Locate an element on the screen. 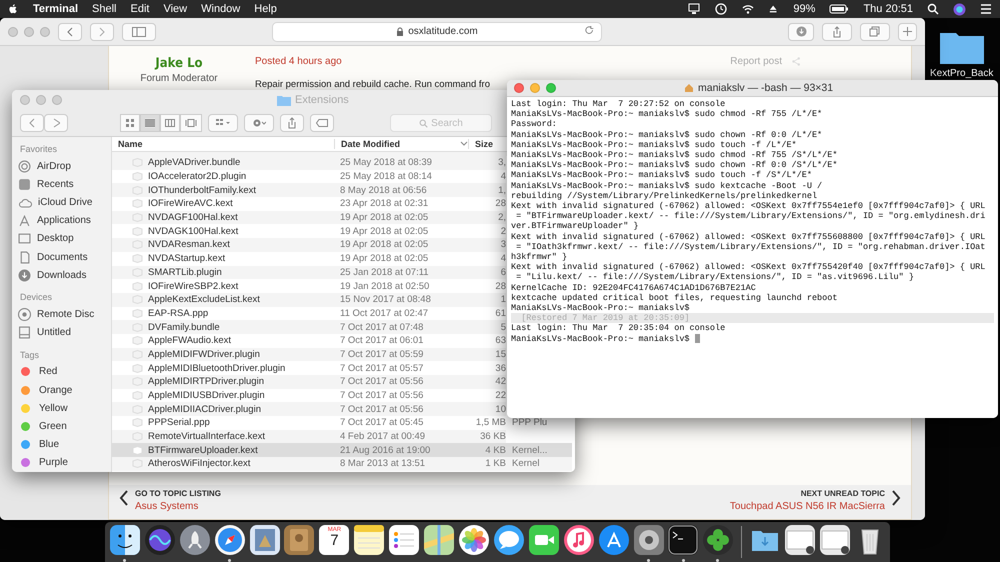  menu-item: Shell is located at coordinates (104, 9).